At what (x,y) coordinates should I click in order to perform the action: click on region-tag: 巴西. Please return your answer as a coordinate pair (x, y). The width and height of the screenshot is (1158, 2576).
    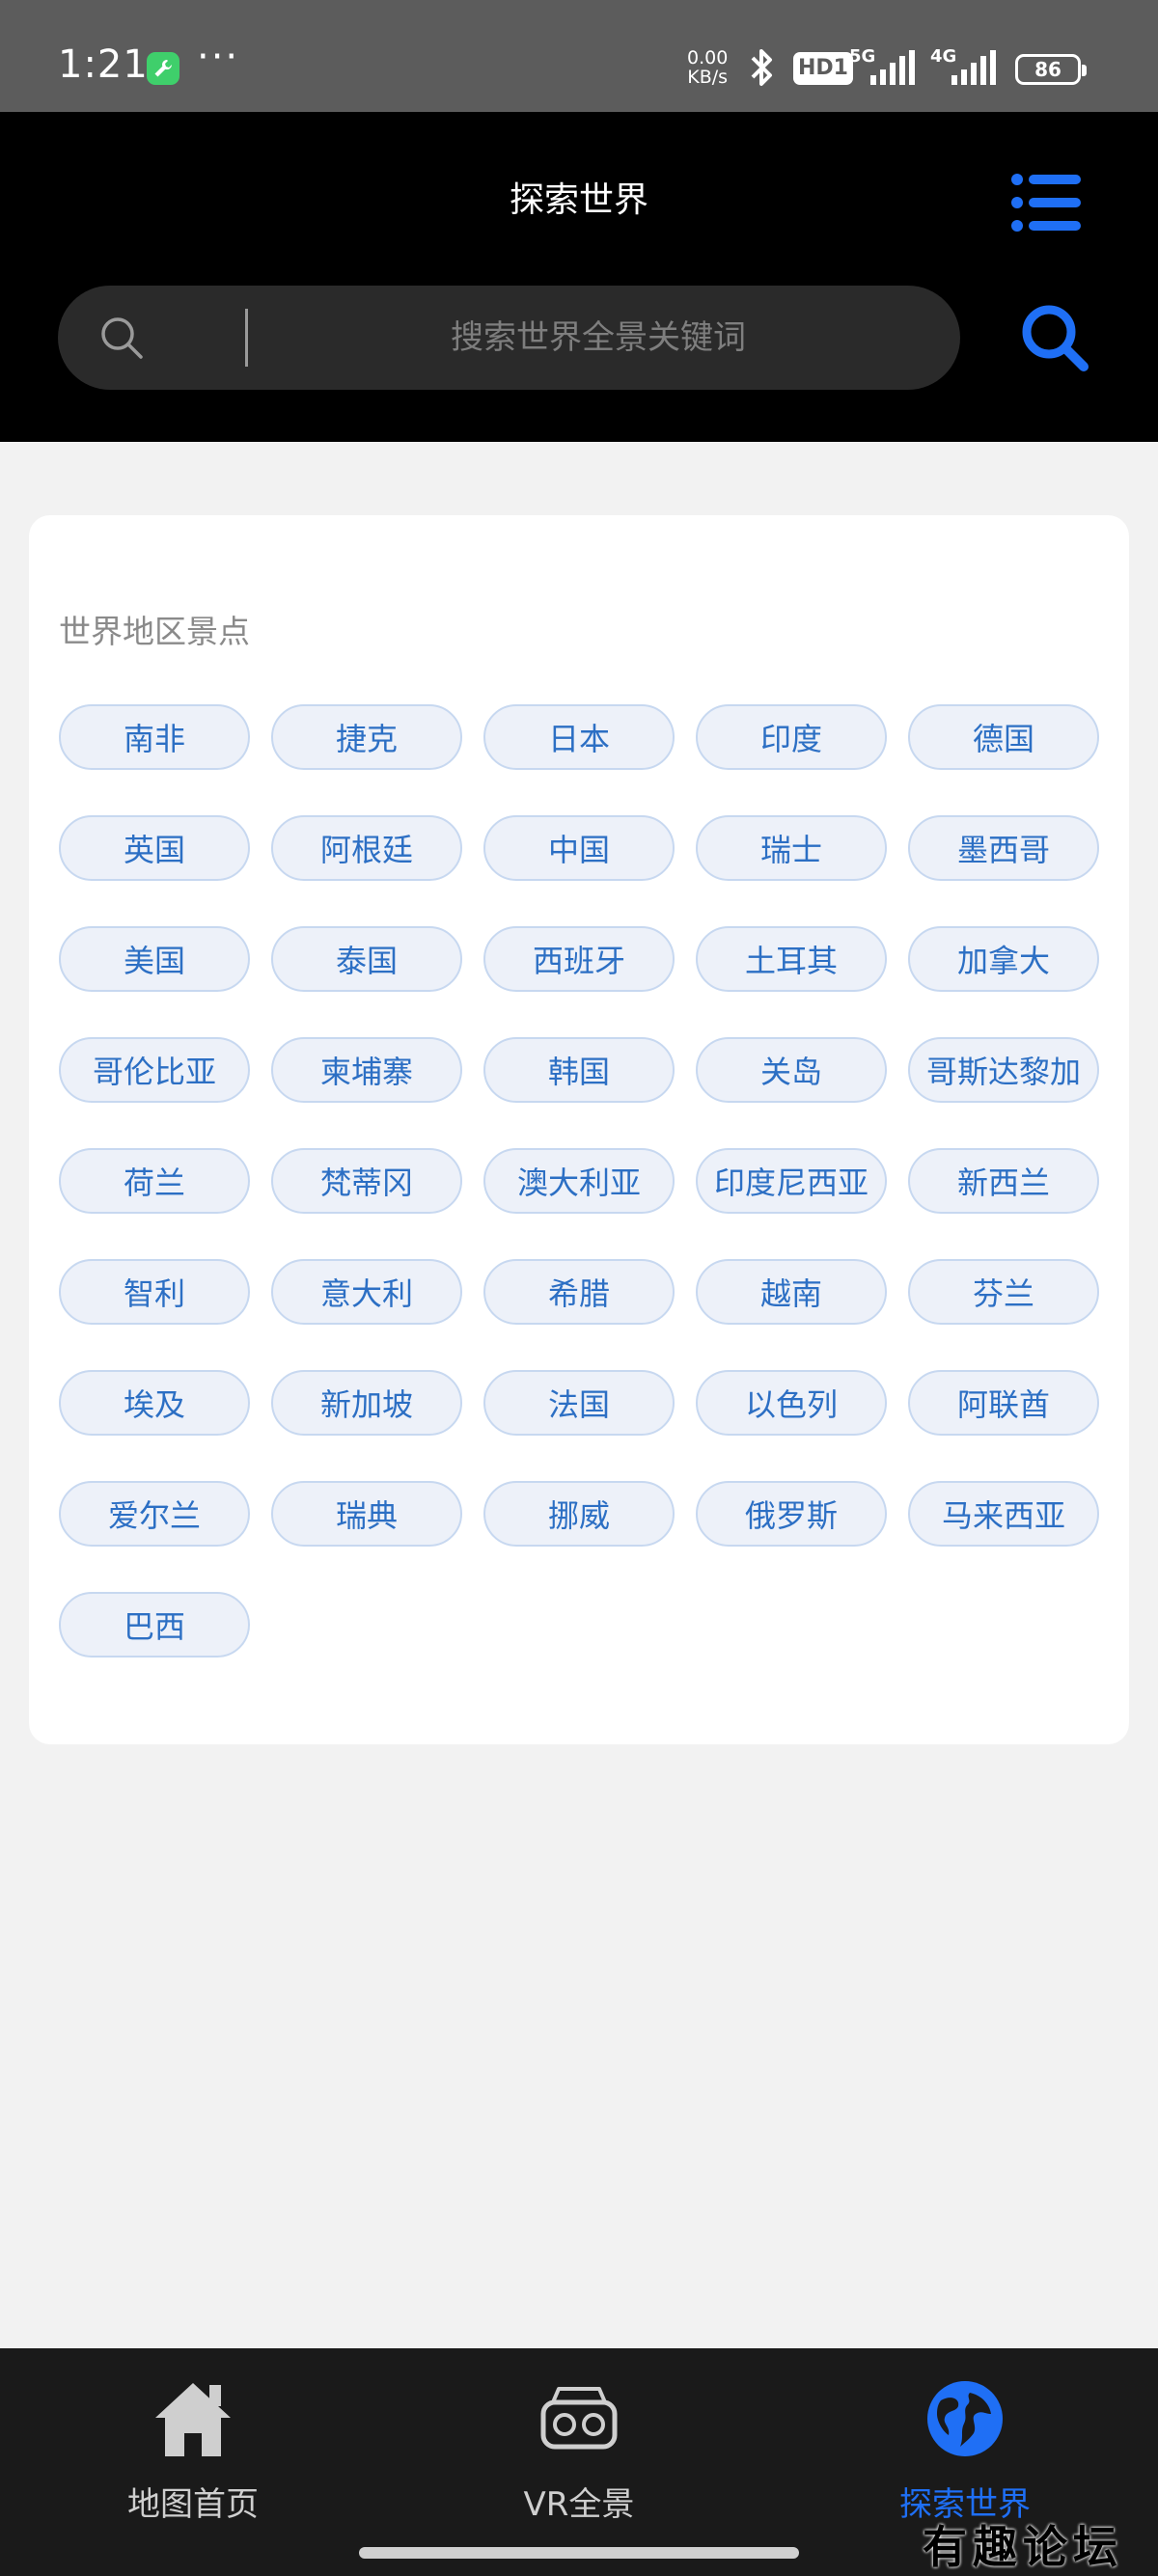
    Looking at the image, I should click on (154, 1625).